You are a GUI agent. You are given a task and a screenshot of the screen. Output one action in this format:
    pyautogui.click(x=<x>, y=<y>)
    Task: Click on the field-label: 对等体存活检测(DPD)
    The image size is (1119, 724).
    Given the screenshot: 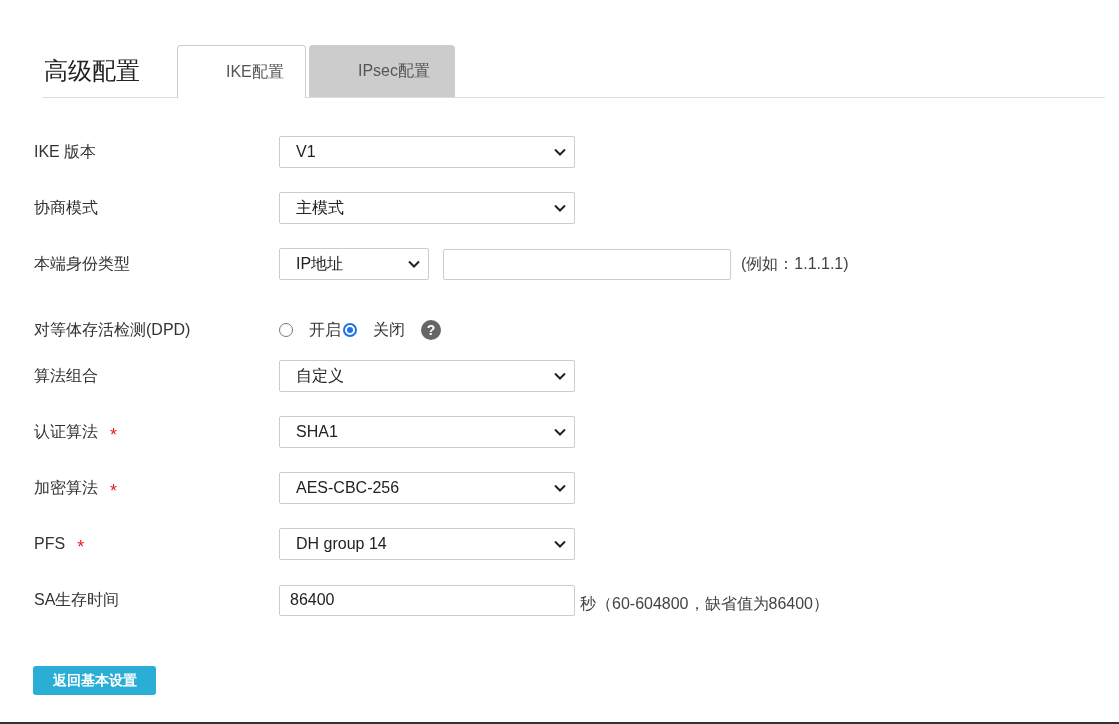 What is the action you would take?
    pyautogui.click(x=112, y=329)
    